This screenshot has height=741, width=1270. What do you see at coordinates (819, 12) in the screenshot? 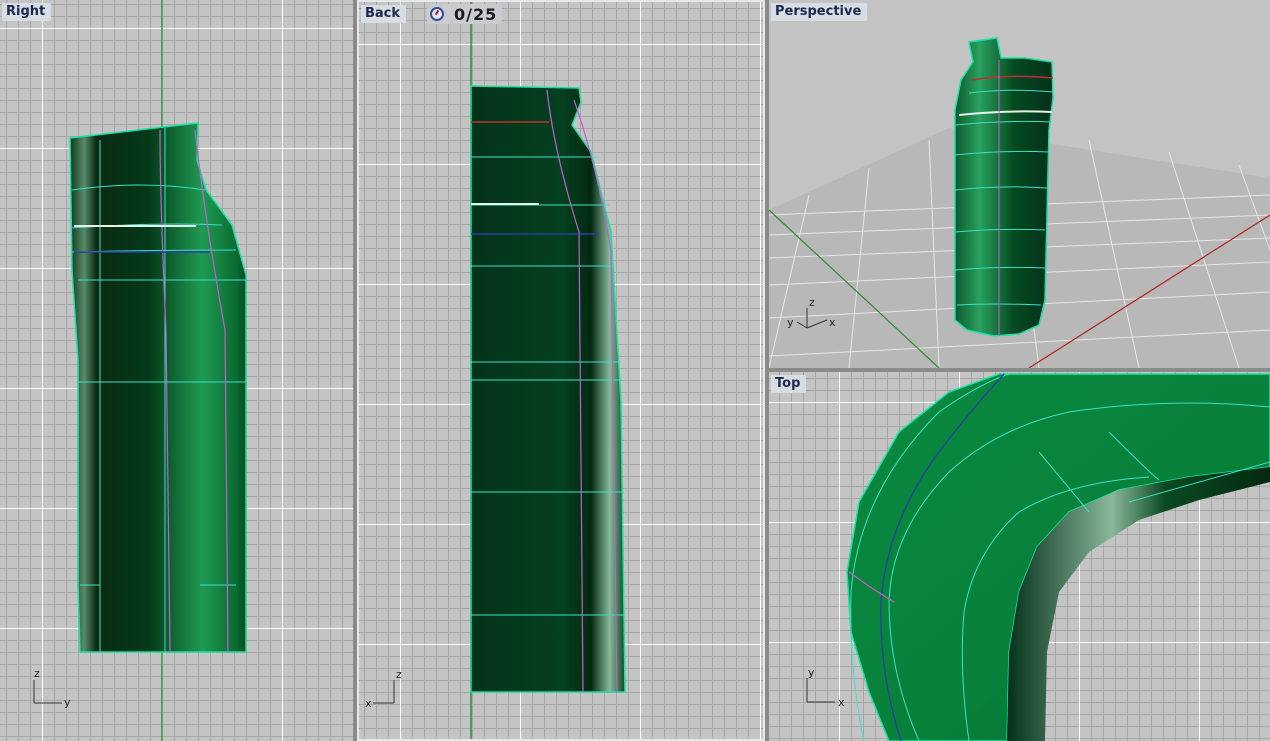
I see `viewport-title: Perspective` at bounding box center [819, 12].